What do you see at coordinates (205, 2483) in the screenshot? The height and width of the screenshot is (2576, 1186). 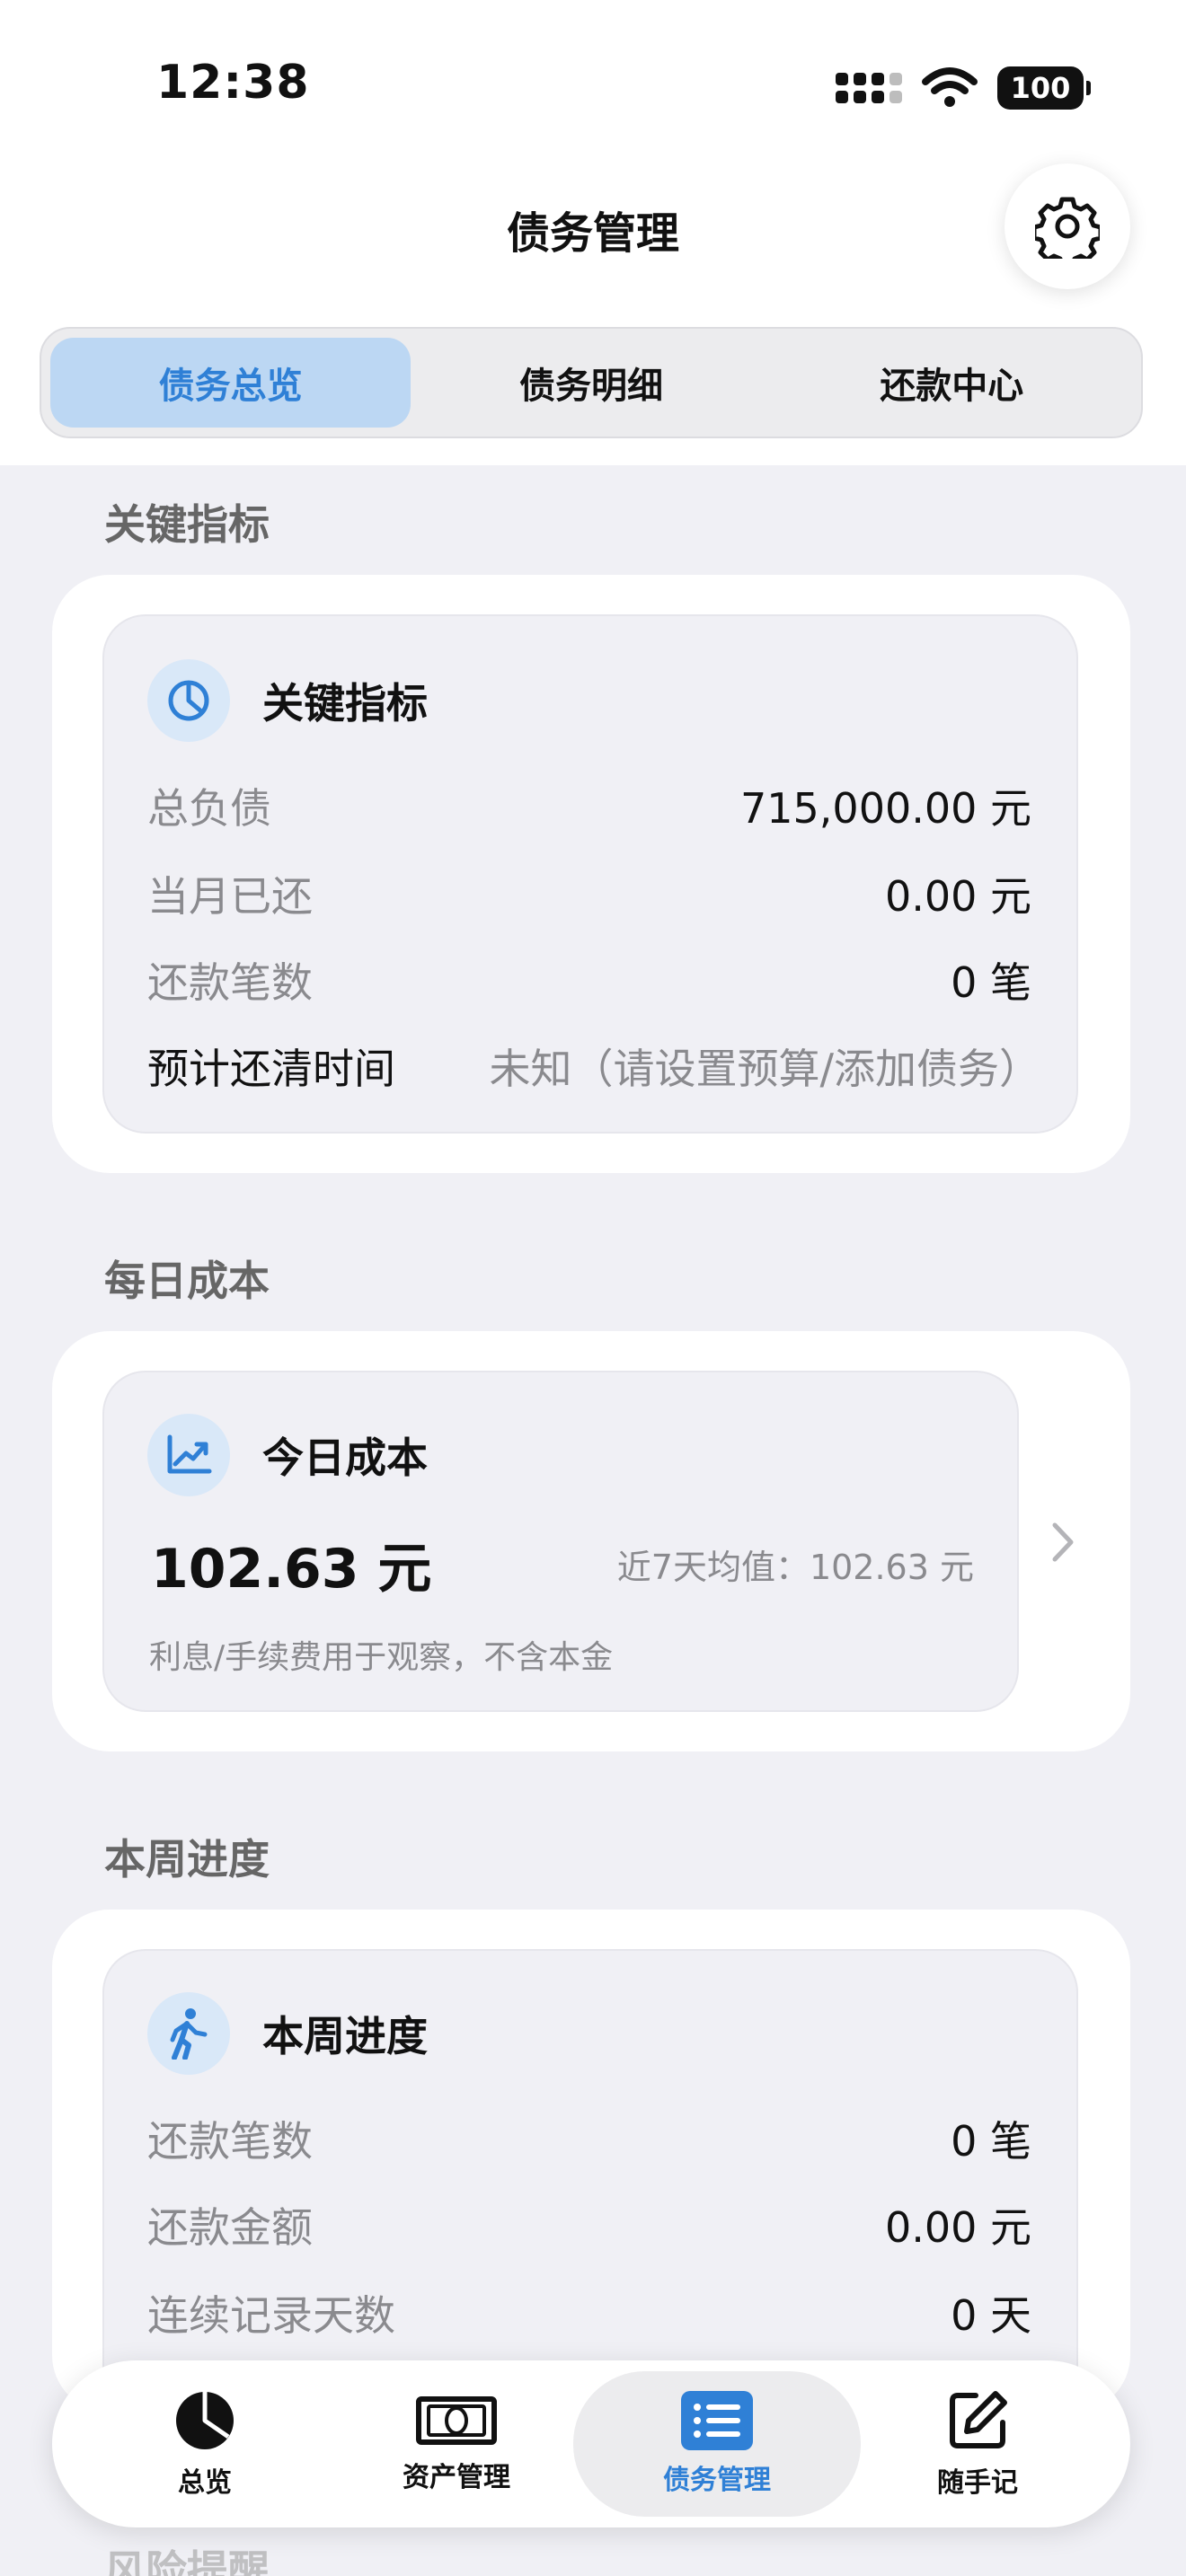 I see `tabbar-label: 总览` at bounding box center [205, 2483].